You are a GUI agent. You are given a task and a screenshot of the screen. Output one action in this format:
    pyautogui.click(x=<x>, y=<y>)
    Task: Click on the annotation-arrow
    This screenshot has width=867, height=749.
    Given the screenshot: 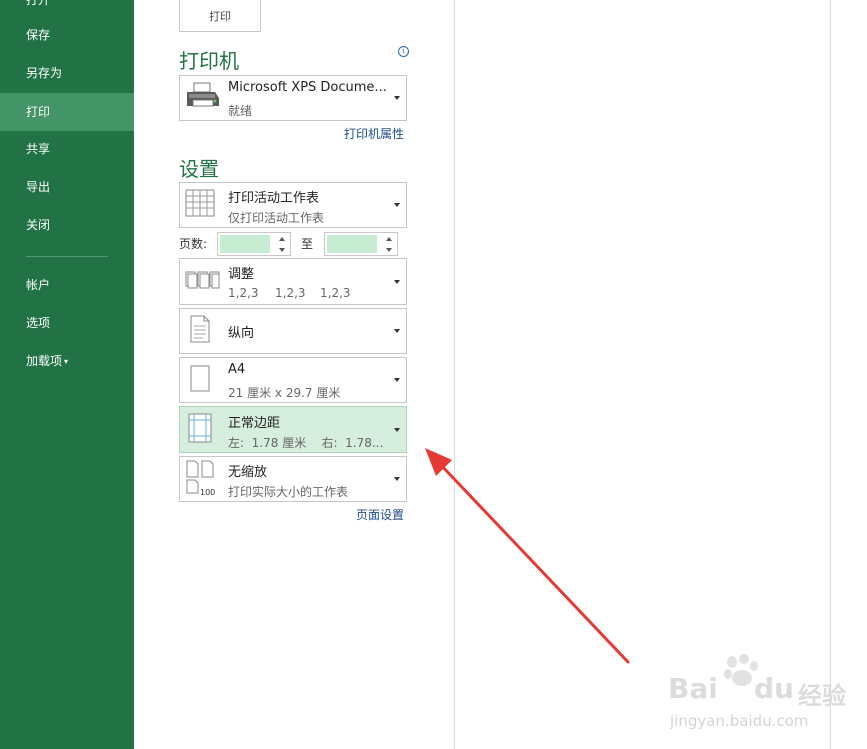 What is the action you would take?
    pyautogui.click(x=527, y=556)
    